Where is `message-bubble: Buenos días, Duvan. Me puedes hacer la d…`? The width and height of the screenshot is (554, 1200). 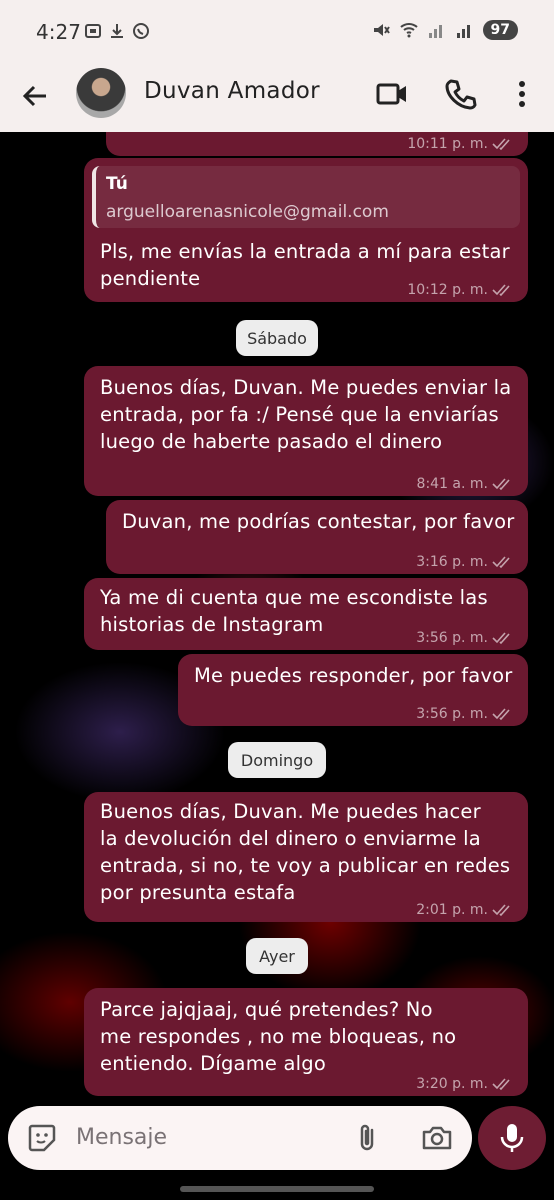 message-bubble: Buenos días, Duvan. Me puedes hacer la d… is located at coordinates (306, 857).